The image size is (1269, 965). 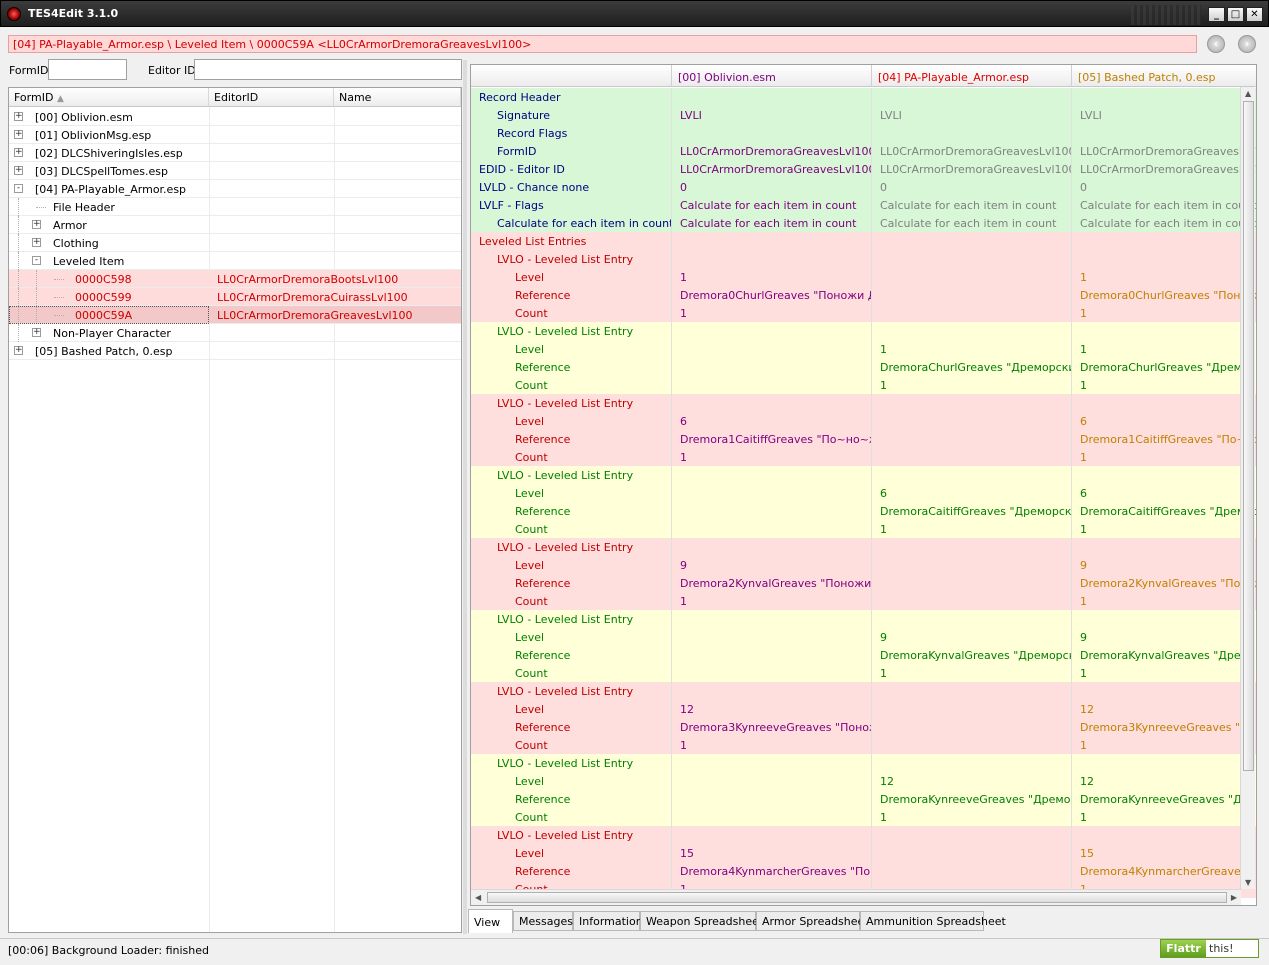 What do you see at coordinates (1248, 93) in the screenshot?
I see `scroll-up-icon: ▲` at bounding box center [1248, 93].